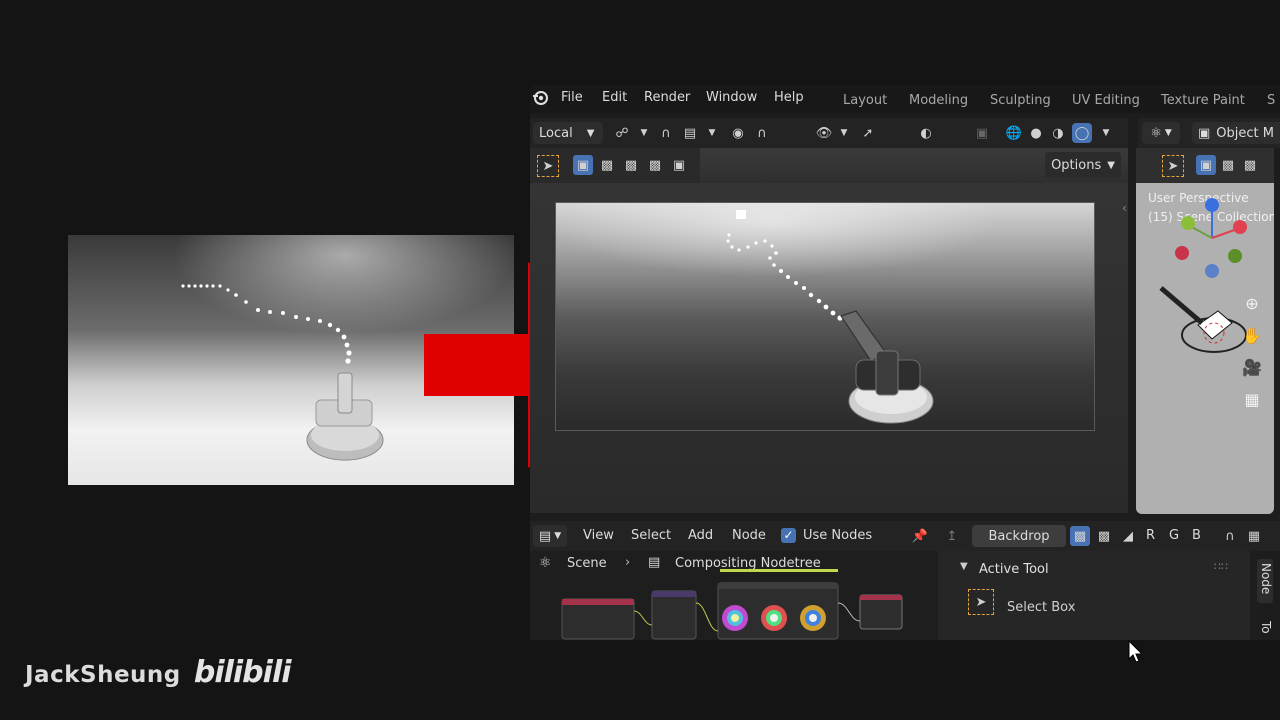 Image resolution: width=1280 pixels, height=720 pixels. I want to click on transform-orientation-dropdown: Local ▼, so click(568, 133).